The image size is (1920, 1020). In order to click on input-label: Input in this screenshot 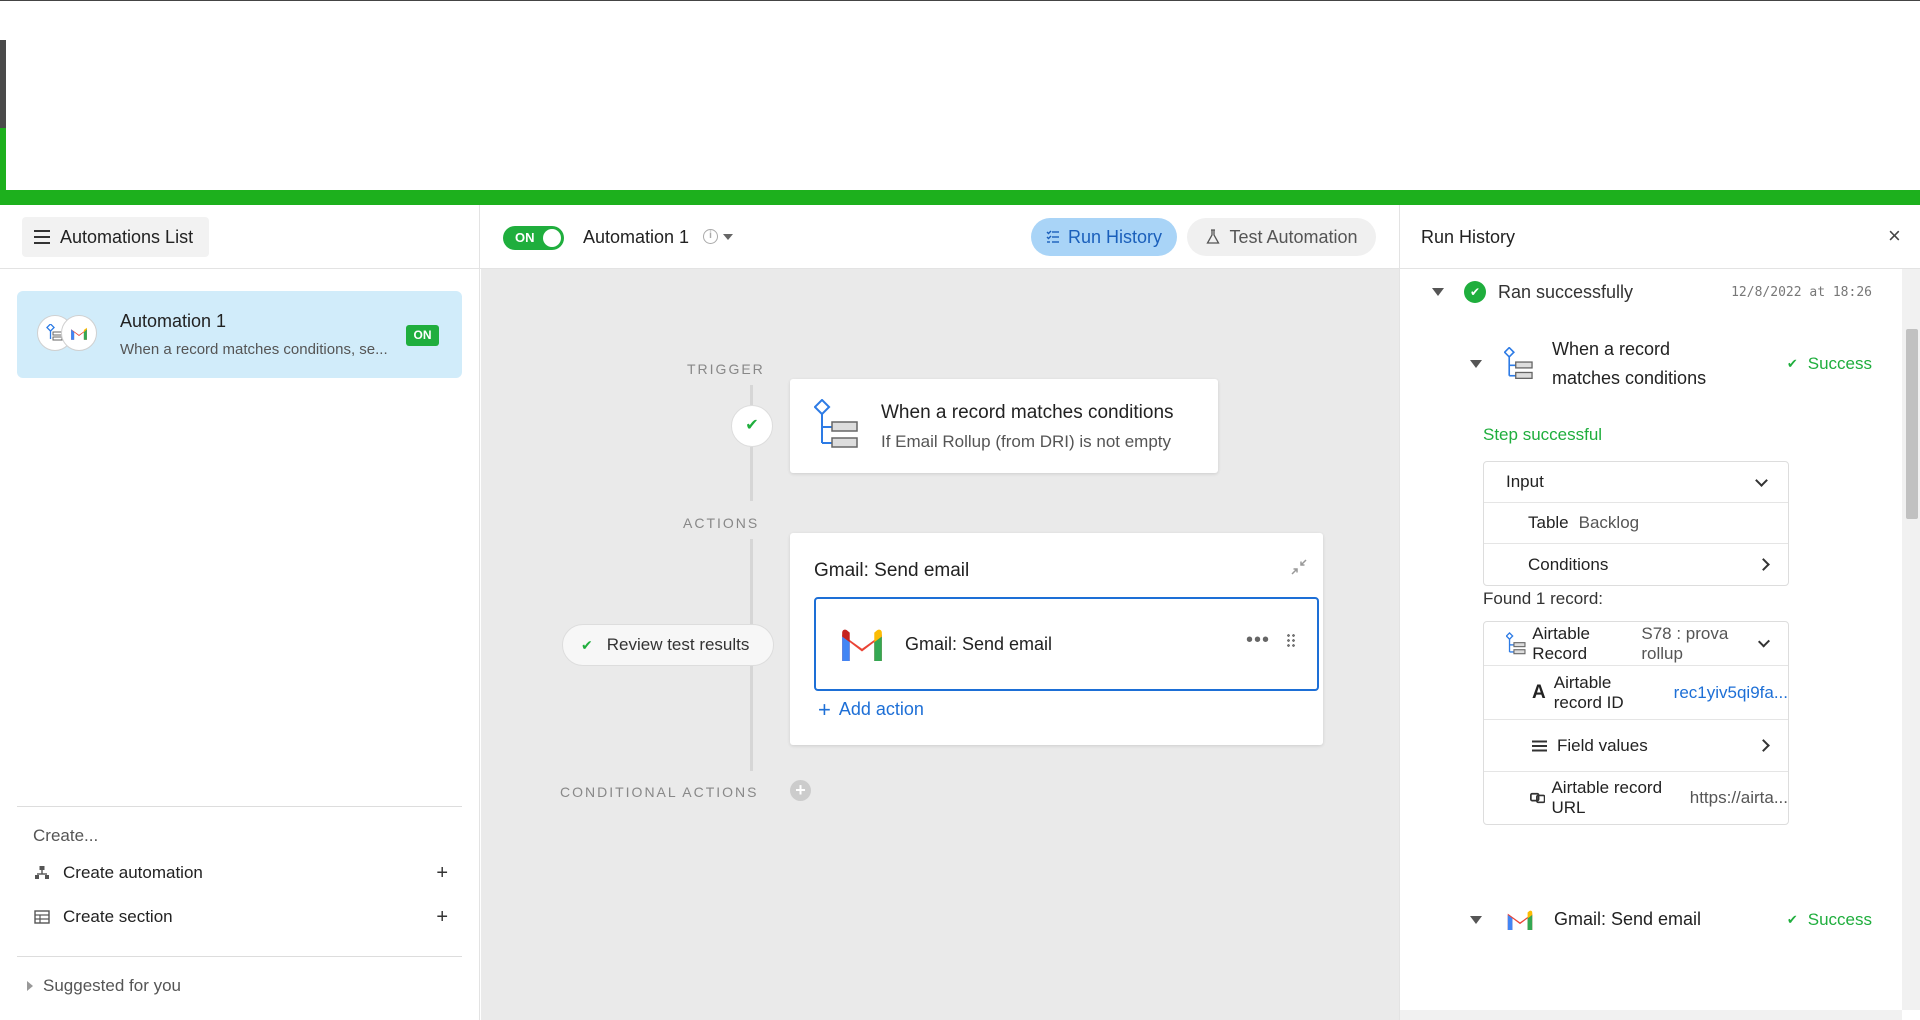, I will do `click(1525, 481)`.